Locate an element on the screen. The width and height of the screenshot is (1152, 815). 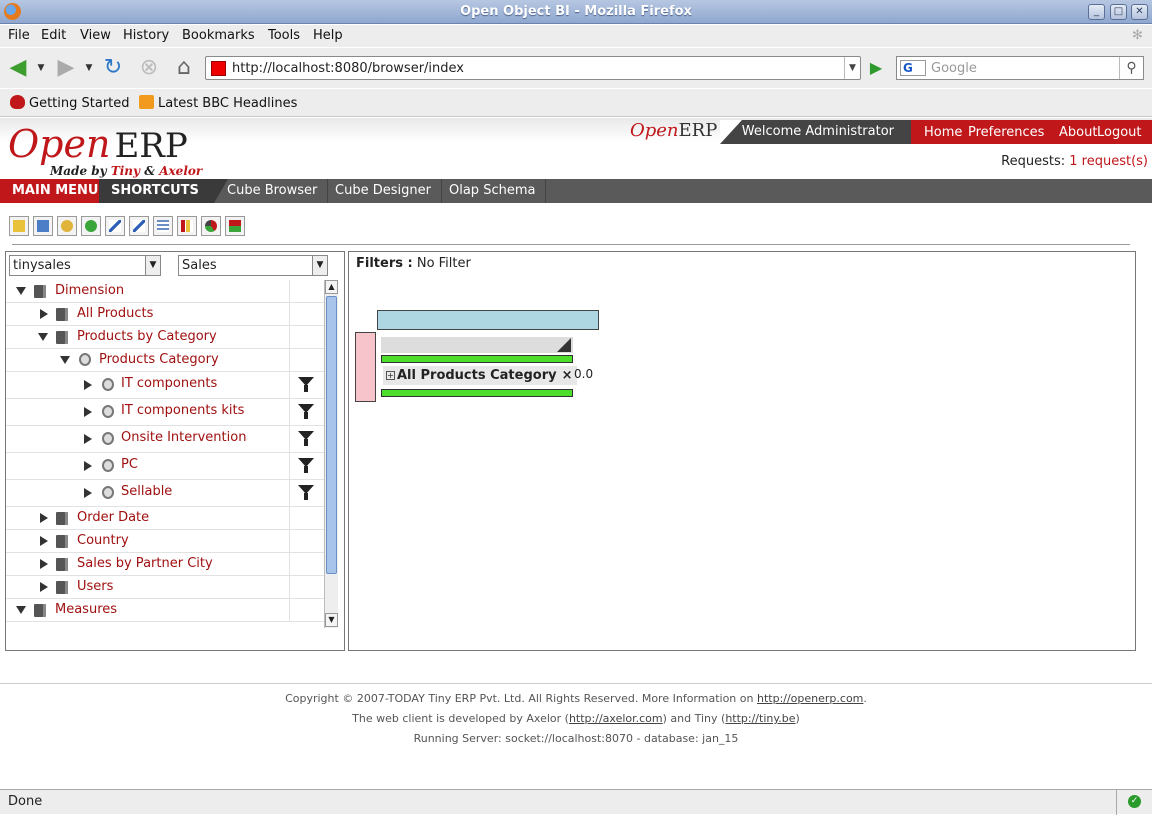
tree-node-products-by-category: Products by Category is located at coordinates (165, 337).